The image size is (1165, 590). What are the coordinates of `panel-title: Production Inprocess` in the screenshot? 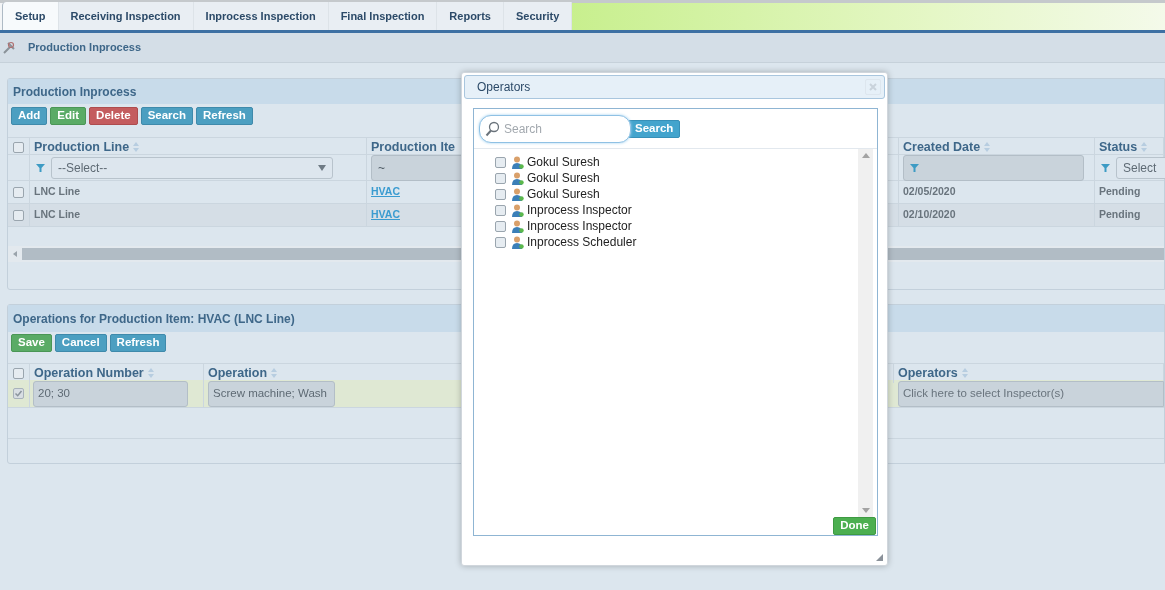 It's located at (75, 92).